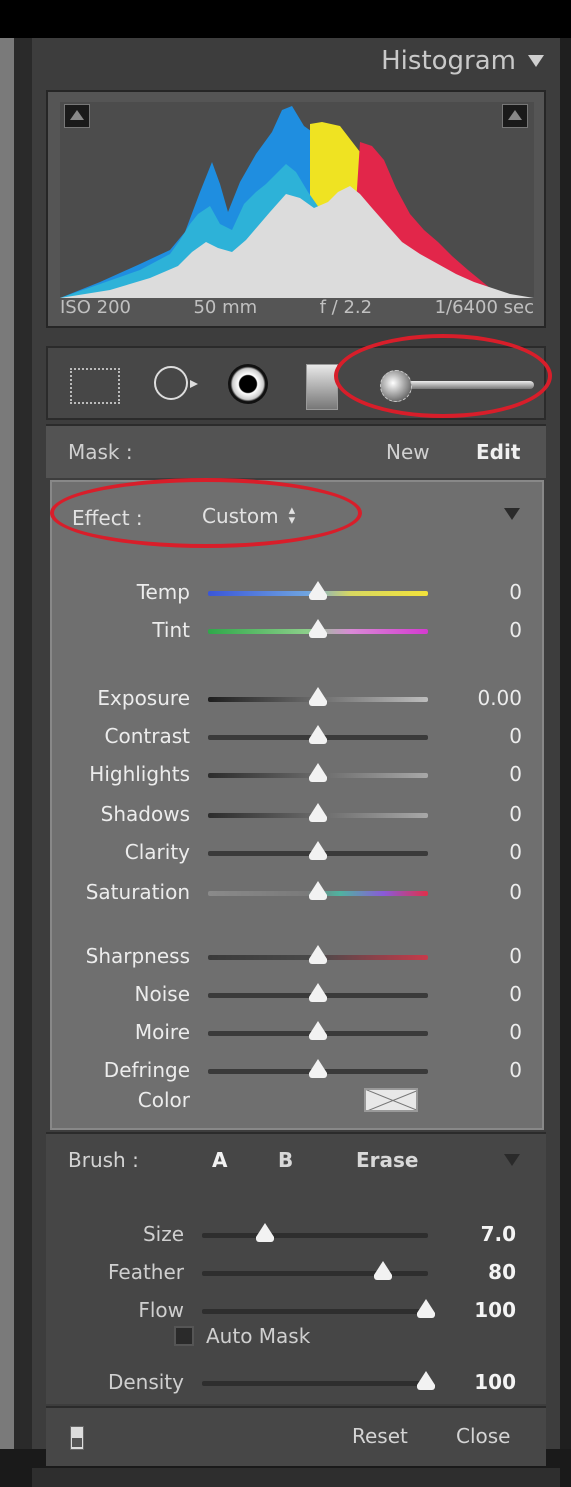 The image size is (571, 1487). Describe the element at coordinates (95, 386) in the screenshot. I see `crop-overlay-icon` at that location.